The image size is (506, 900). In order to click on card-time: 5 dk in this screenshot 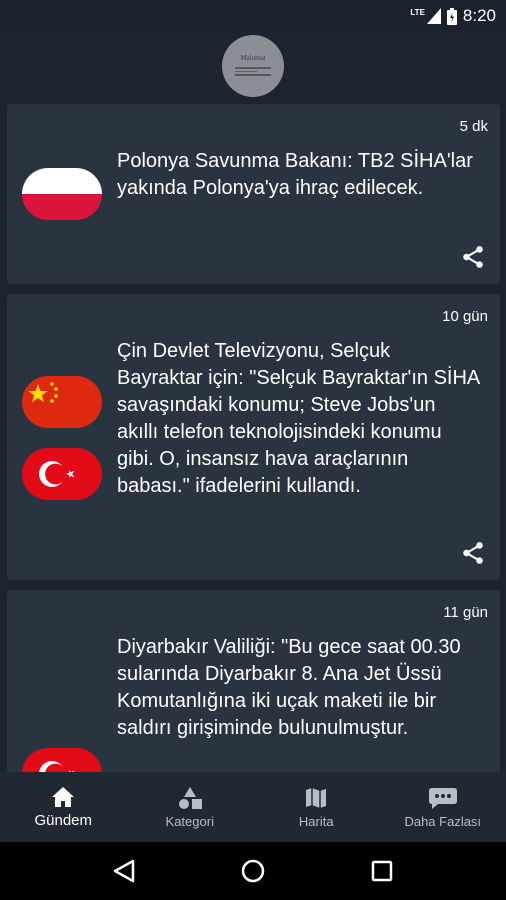, I will do `click(473, 126)`.